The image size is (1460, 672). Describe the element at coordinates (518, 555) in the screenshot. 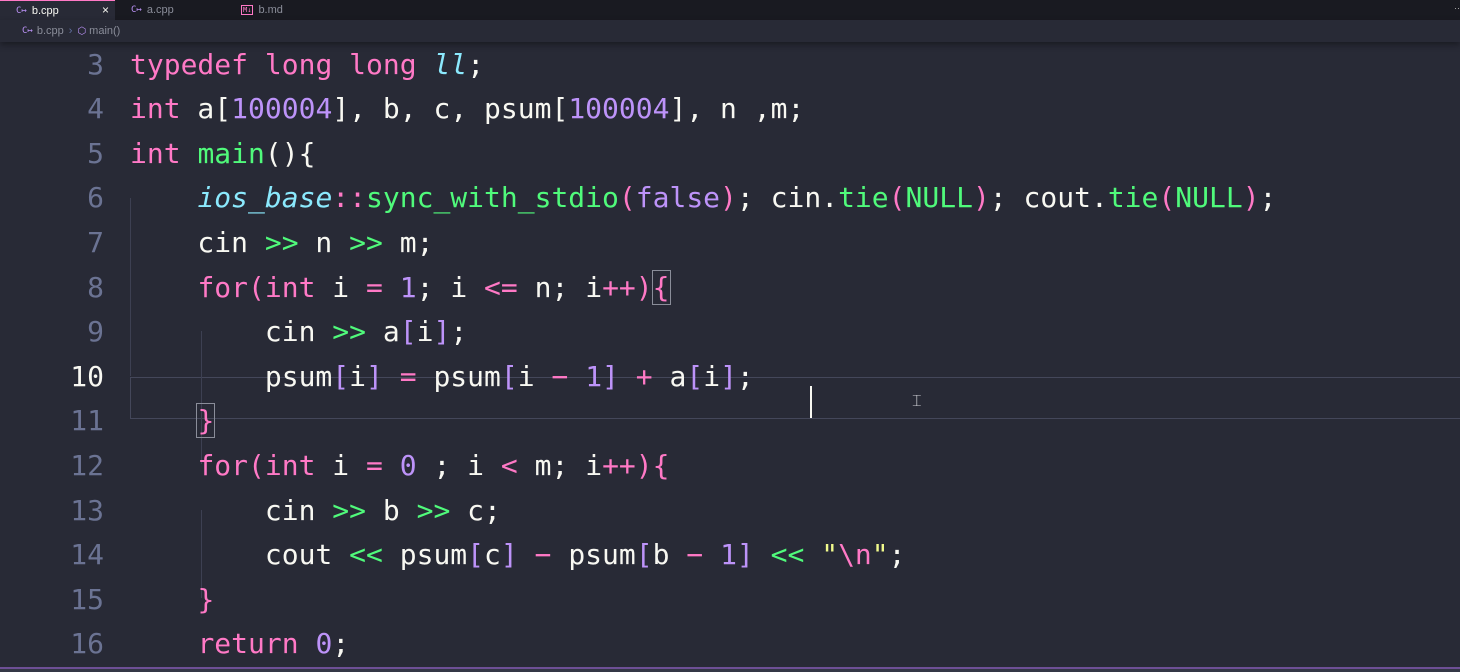

I see `code-text: cout << psum[c] − psum[b − 1] << "\n";` at that location.